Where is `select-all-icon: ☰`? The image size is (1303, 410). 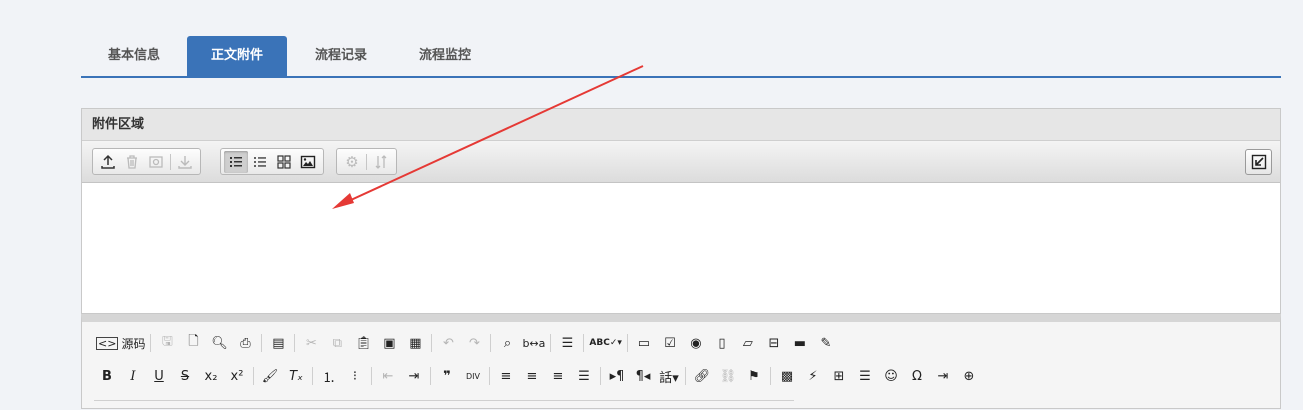 select-all-icon: ☰ is located at coordinates (567, 343).